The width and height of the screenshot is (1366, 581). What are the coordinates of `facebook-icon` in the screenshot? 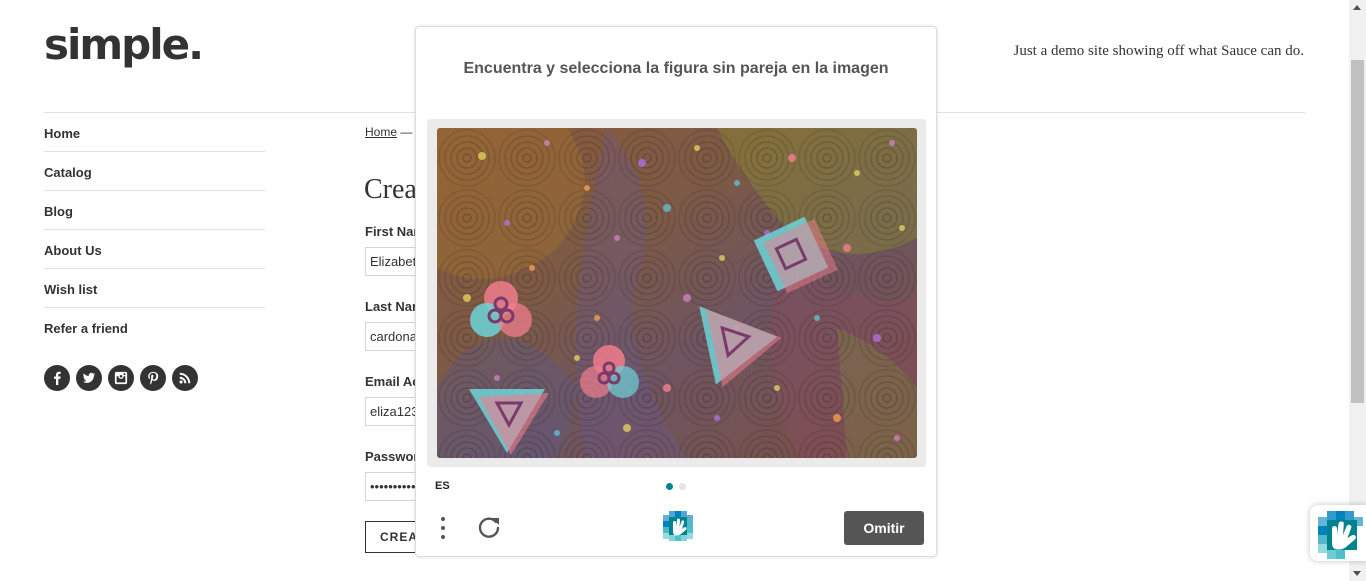 It's located at (57, 378).